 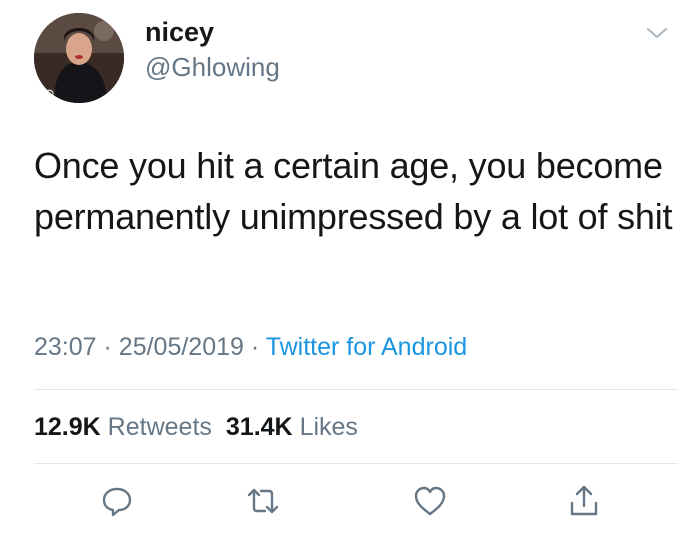 I want to click on profile-photo: O, so click(x=79, y=58).